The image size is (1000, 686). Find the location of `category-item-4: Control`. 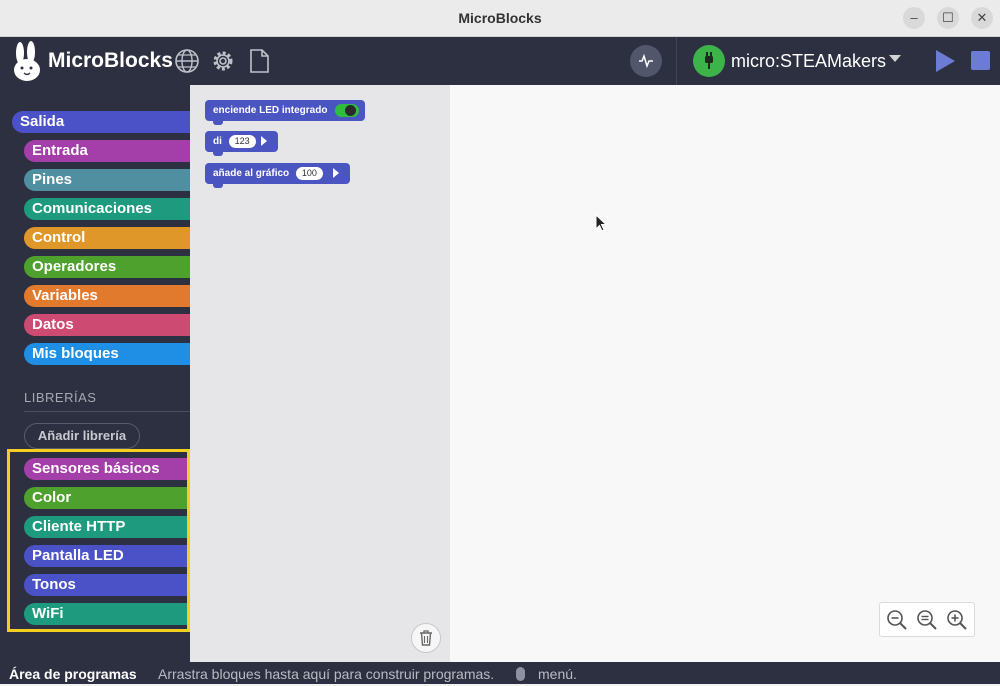

category-item-4: Control is located at coordinates (107, 238).